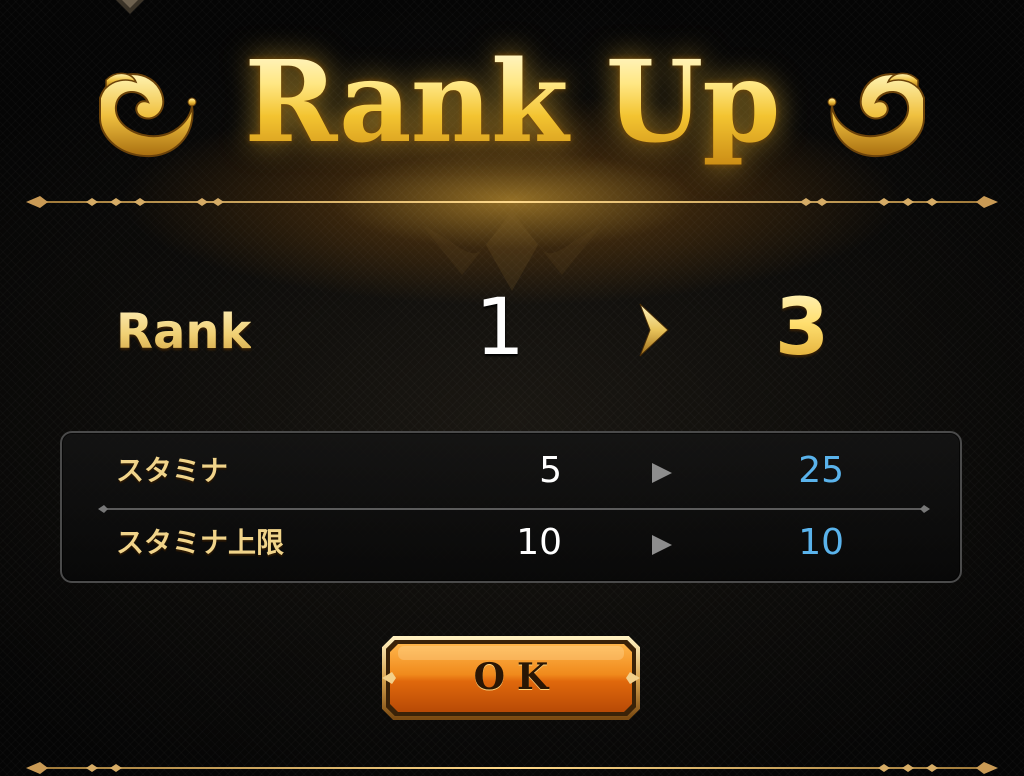 The height and width of the screenshot is (776, 1024). I want to click on ok-button: OK, so click(511, 678).